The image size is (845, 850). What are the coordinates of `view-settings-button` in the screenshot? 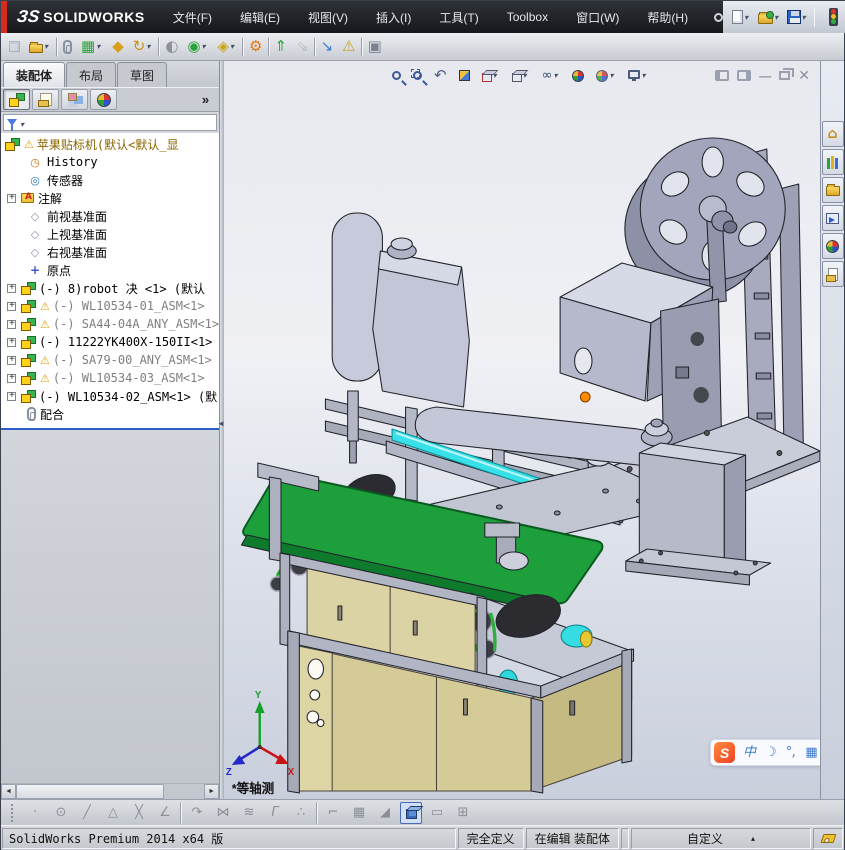 It's located at (638, 75).